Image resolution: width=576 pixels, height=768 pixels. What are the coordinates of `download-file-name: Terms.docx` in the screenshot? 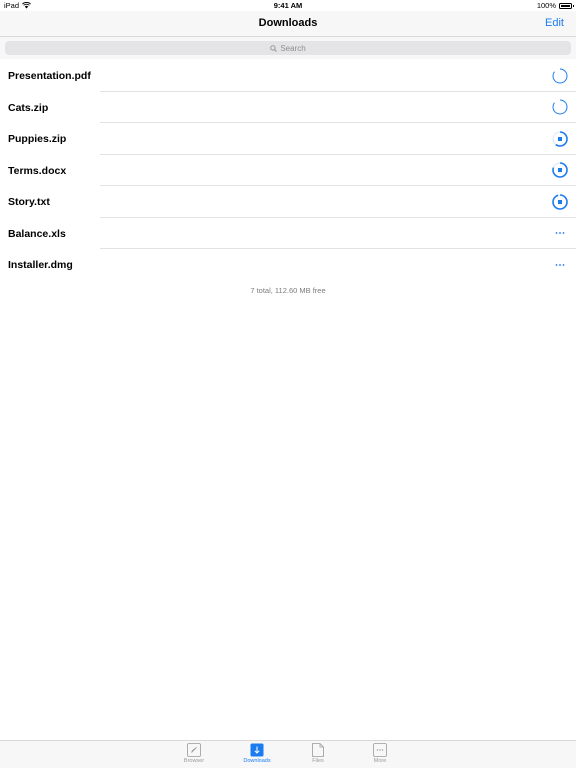 It's located at (37, 170).